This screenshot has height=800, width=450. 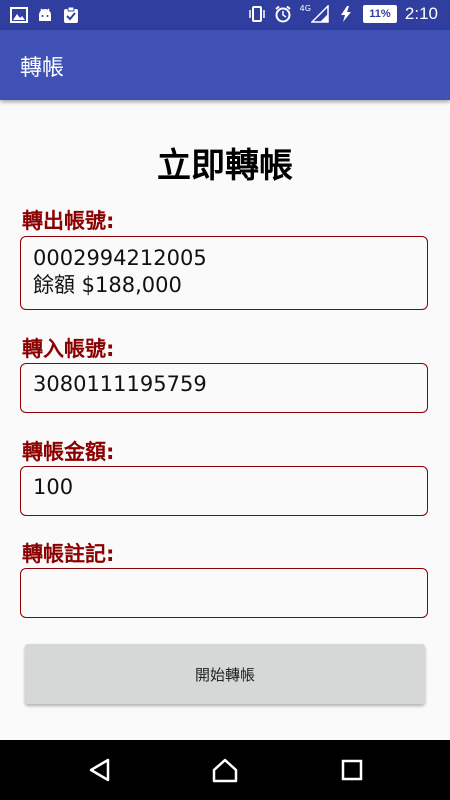 I want to click on system-icons: 4G 11% 2:10, so click(x=343, y=14).